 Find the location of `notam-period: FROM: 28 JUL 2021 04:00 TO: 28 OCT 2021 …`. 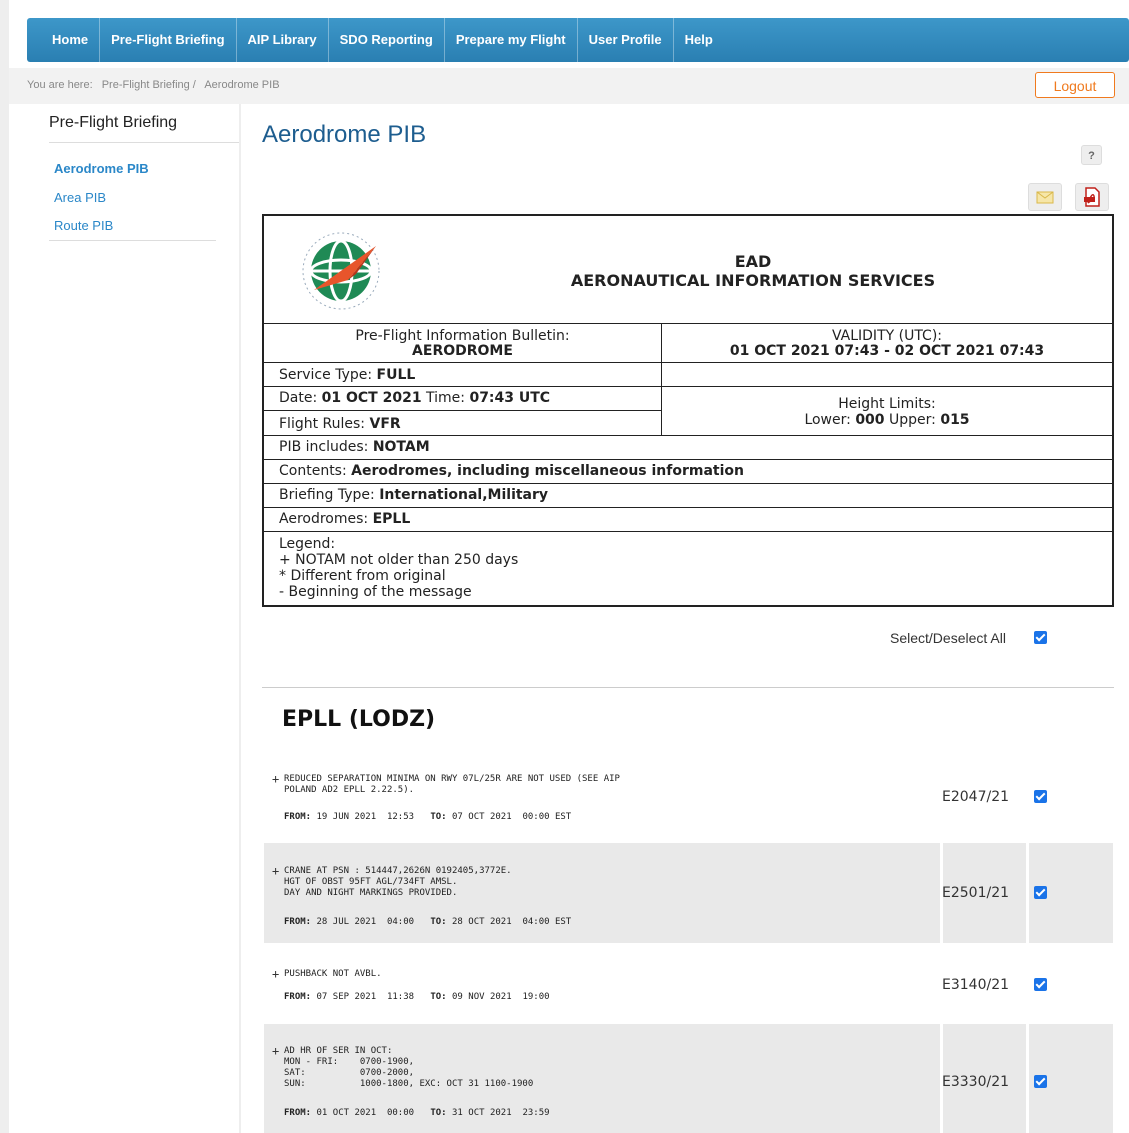

notam-period: FROM: 28 JUL 2021 04:00 TO: 28 OCT 2021 … is located at coordinates (427, 922).